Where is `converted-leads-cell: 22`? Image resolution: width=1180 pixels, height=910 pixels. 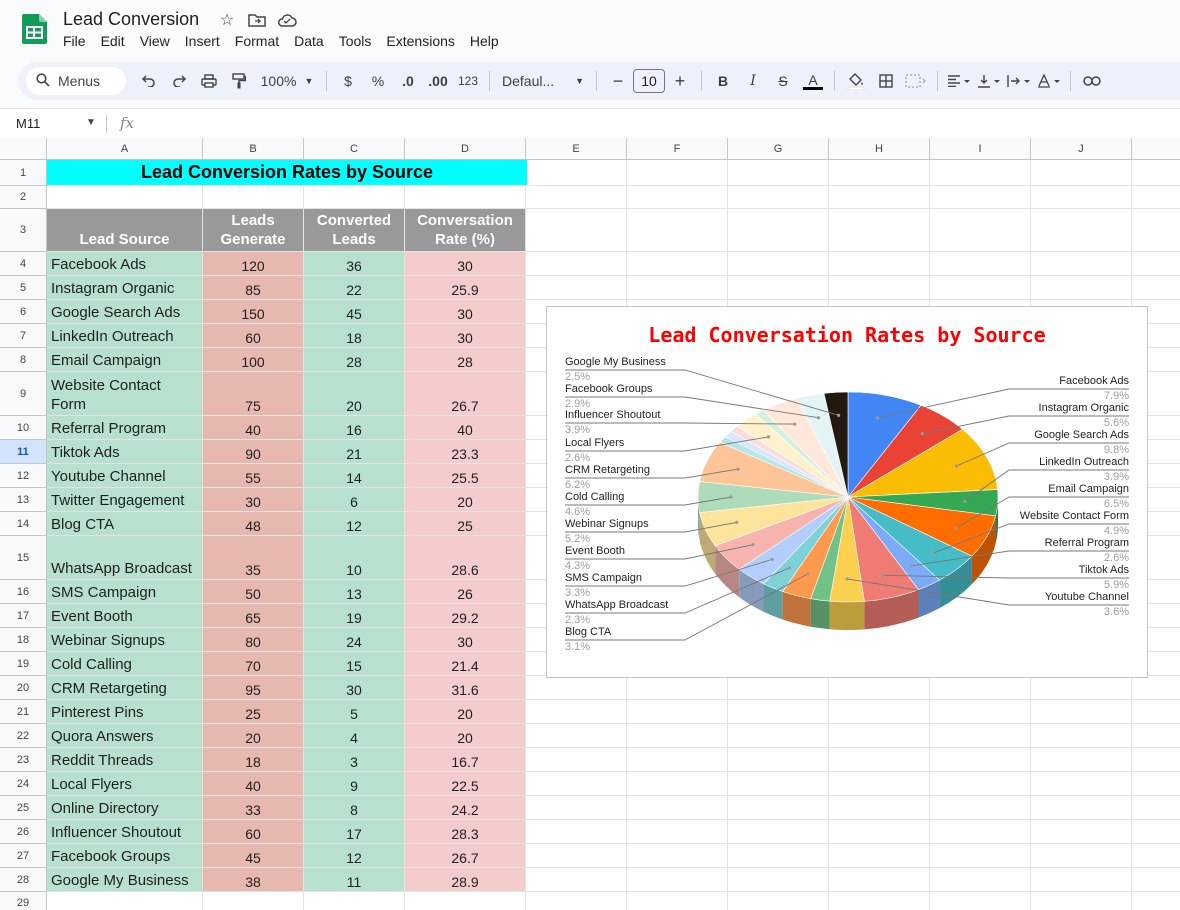 converted-leads-cell: 22 is located at coordinates (354, 288).